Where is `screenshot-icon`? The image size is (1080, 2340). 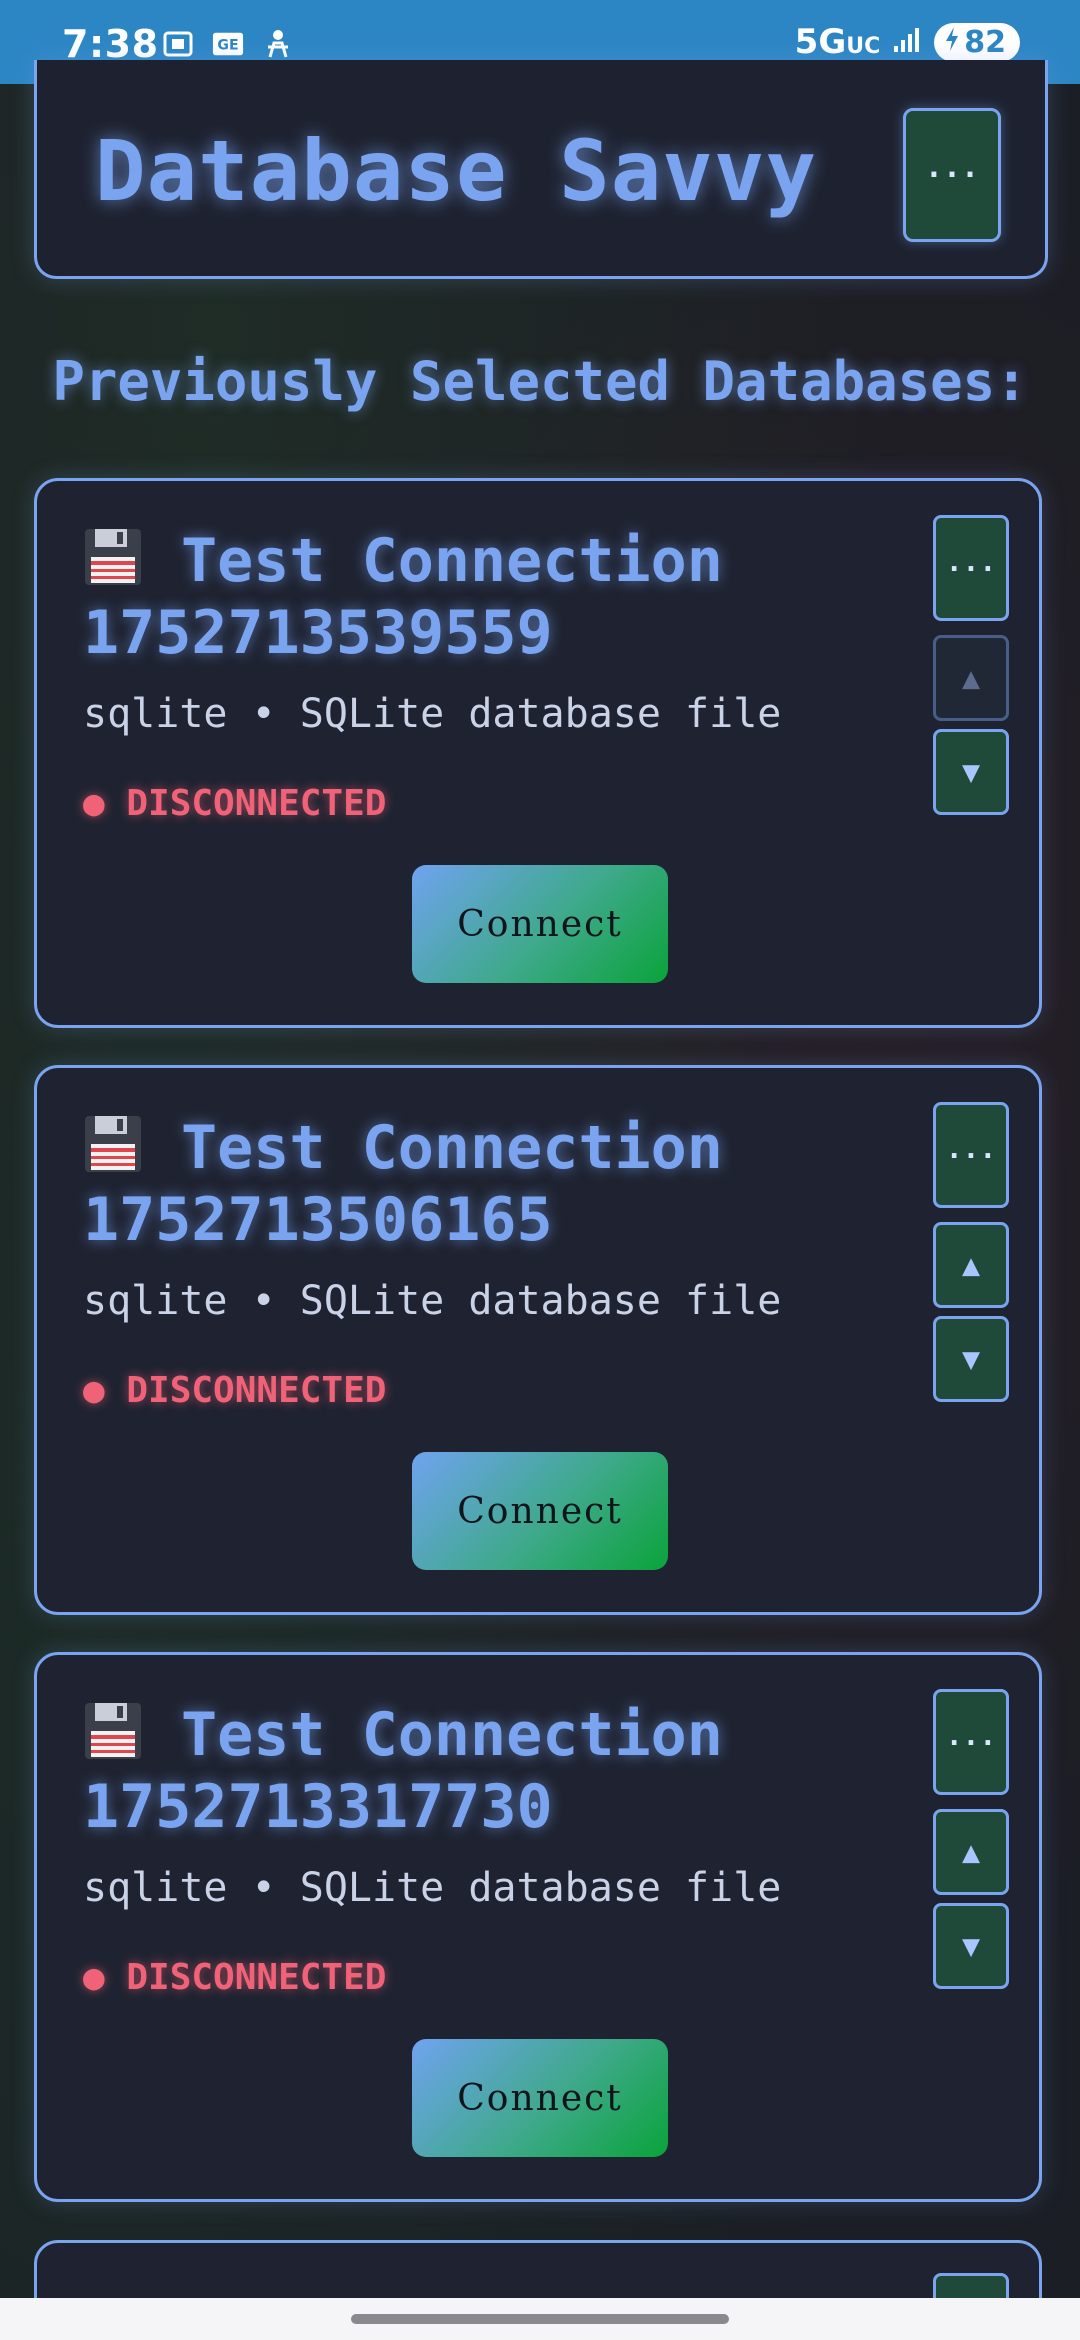
screenshot-icon is located at coordinates (178, 44).